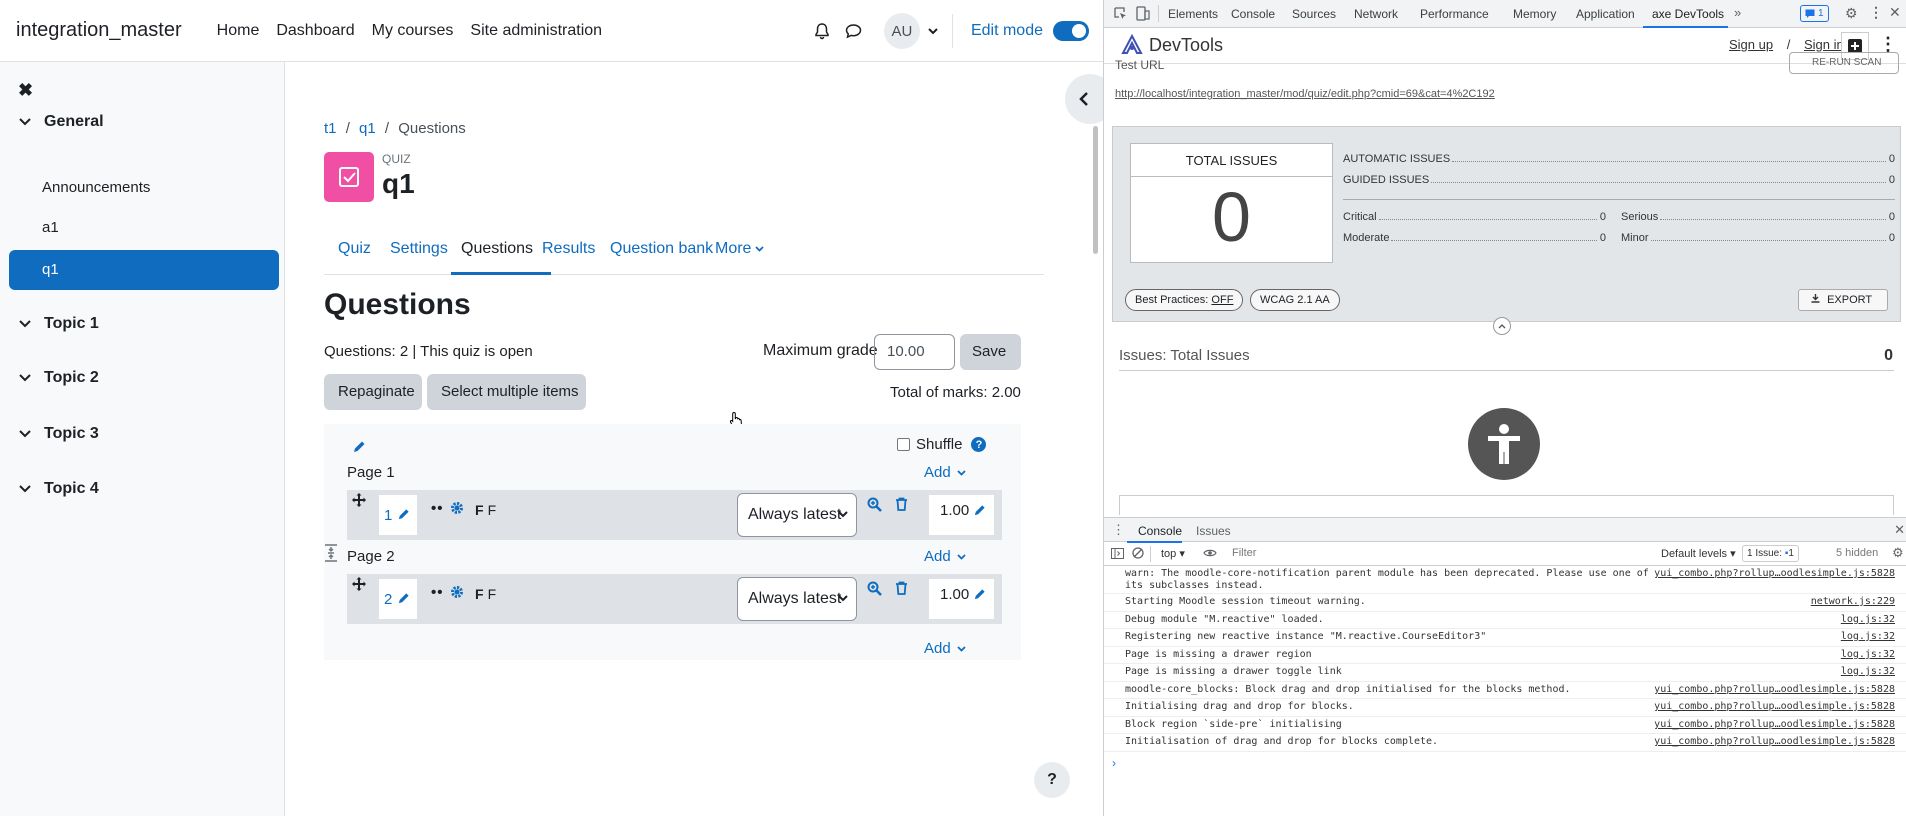  I want to click on more-tabs-icon: », so click(1737, 12).